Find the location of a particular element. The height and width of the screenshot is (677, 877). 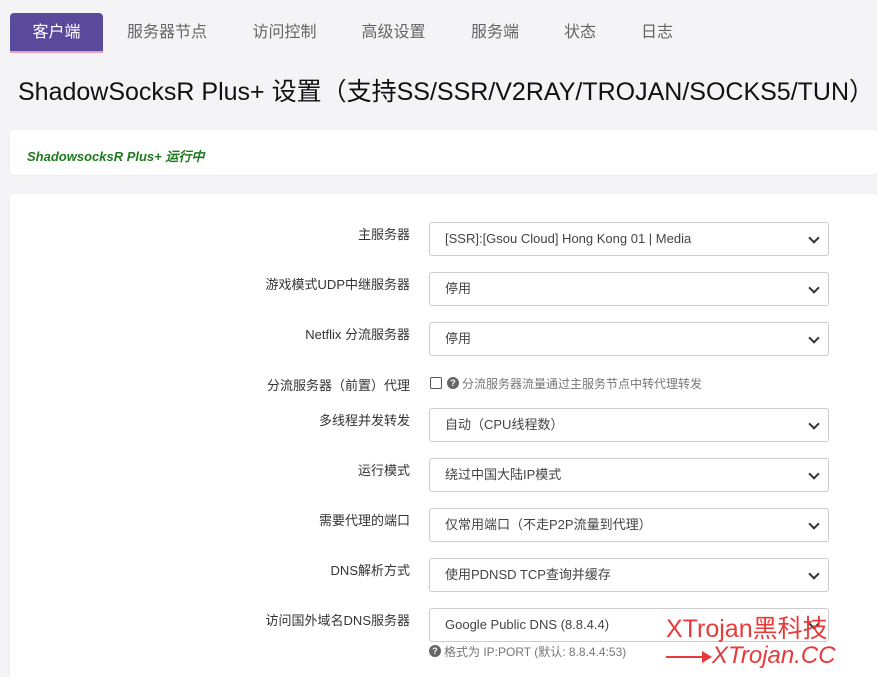

tab-access-control: 访问控制 is located at coordinates (284, 33).